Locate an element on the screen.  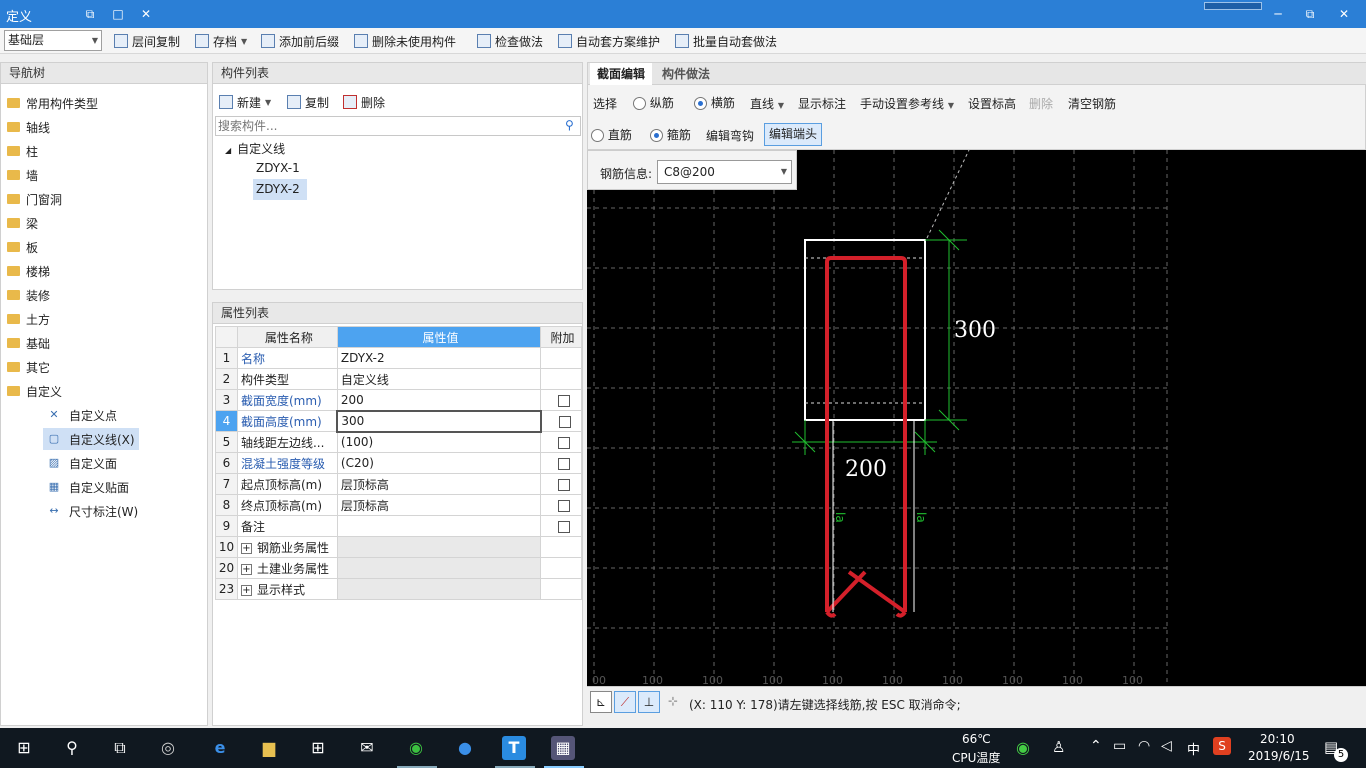
nav-item: 梁 is located at coordinates (22, 223).